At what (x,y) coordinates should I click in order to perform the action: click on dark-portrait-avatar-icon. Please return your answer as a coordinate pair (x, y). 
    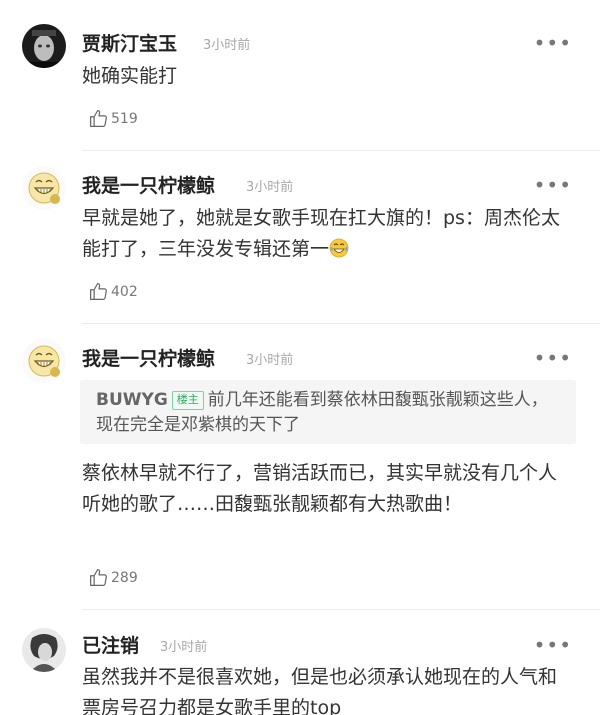
    Looking at the image, I should click on (44, 46).